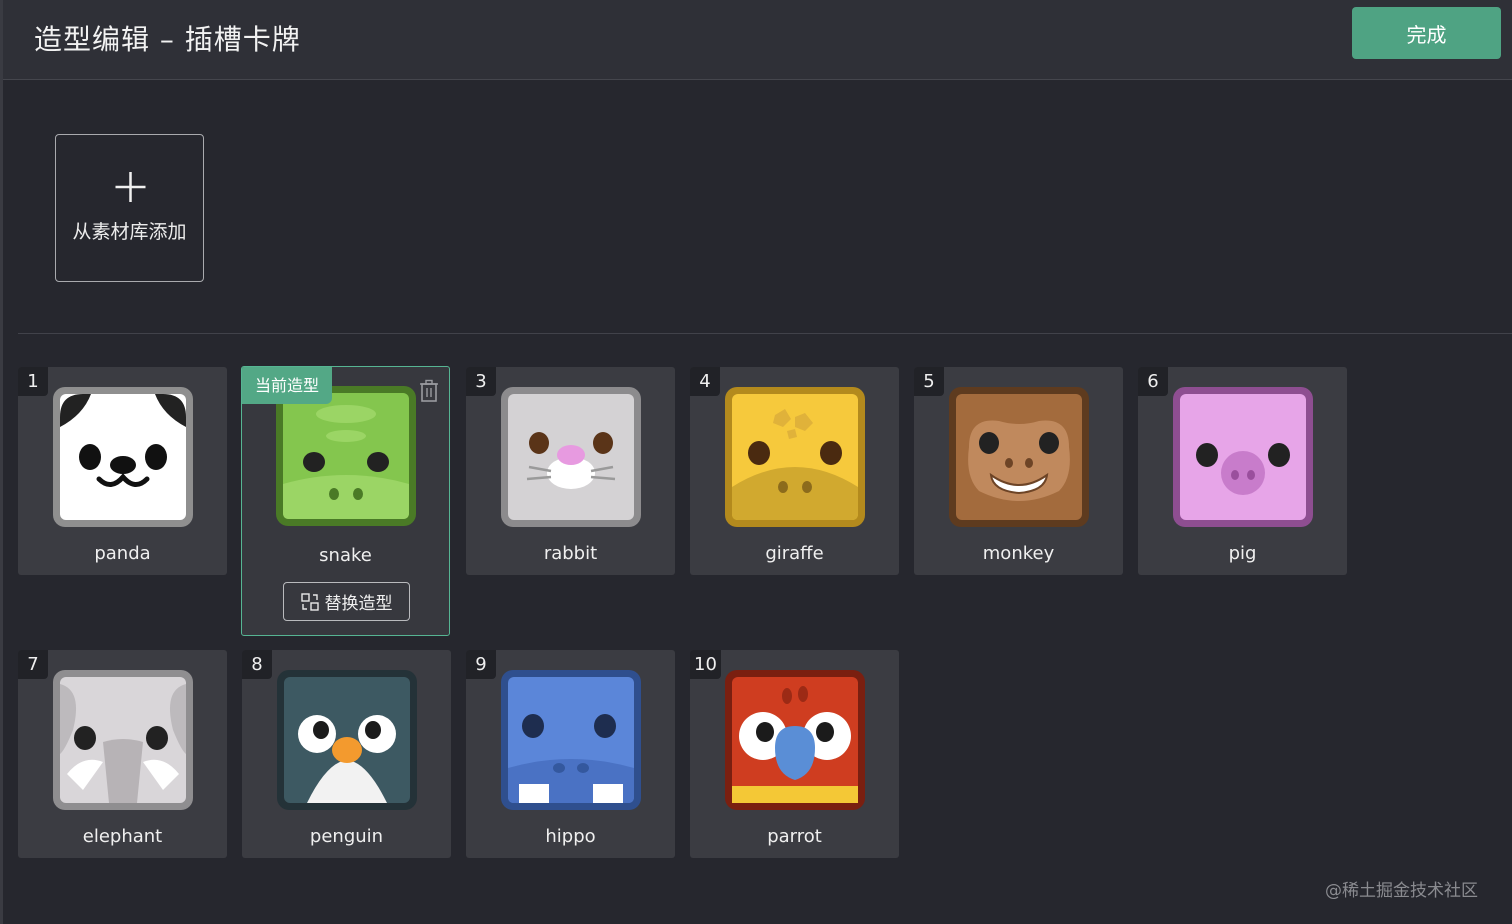 Image resolution: width=1512 pixels, height=924 pixels. I want to click on panda-avatar-icon, so click(123, 457).